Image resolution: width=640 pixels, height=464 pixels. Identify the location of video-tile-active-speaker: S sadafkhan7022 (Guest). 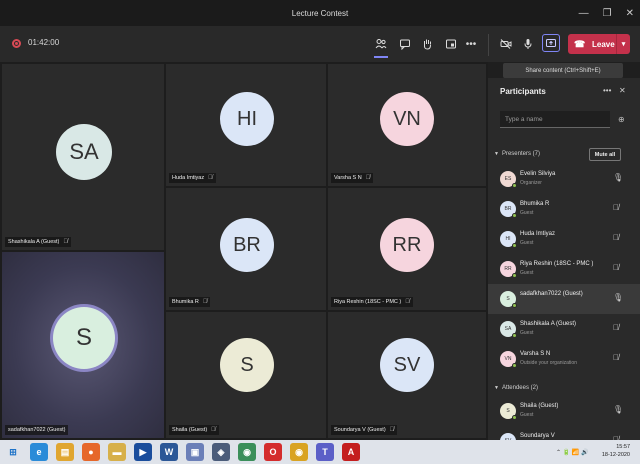
(83, 345).